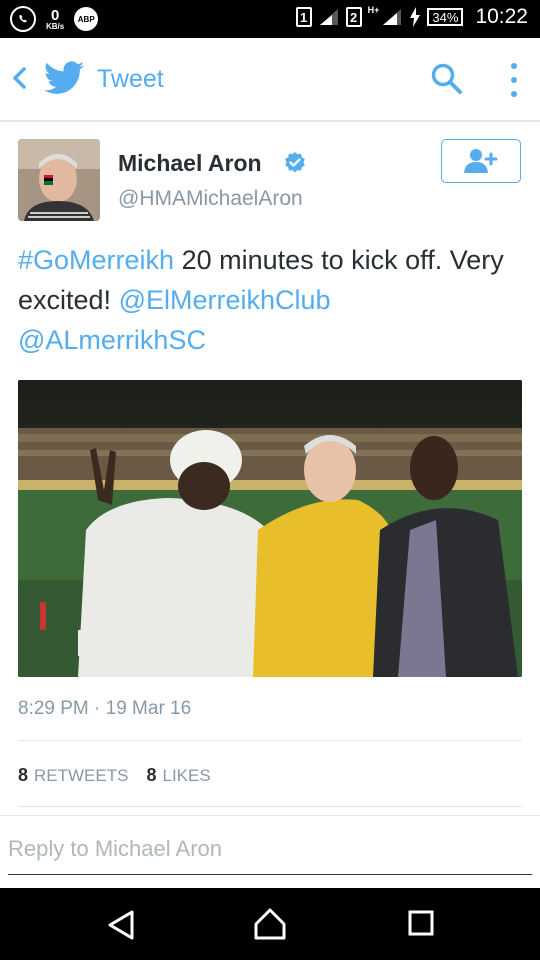 The image size is (540, 960). I want to click on back-icon, so click(19, 78).